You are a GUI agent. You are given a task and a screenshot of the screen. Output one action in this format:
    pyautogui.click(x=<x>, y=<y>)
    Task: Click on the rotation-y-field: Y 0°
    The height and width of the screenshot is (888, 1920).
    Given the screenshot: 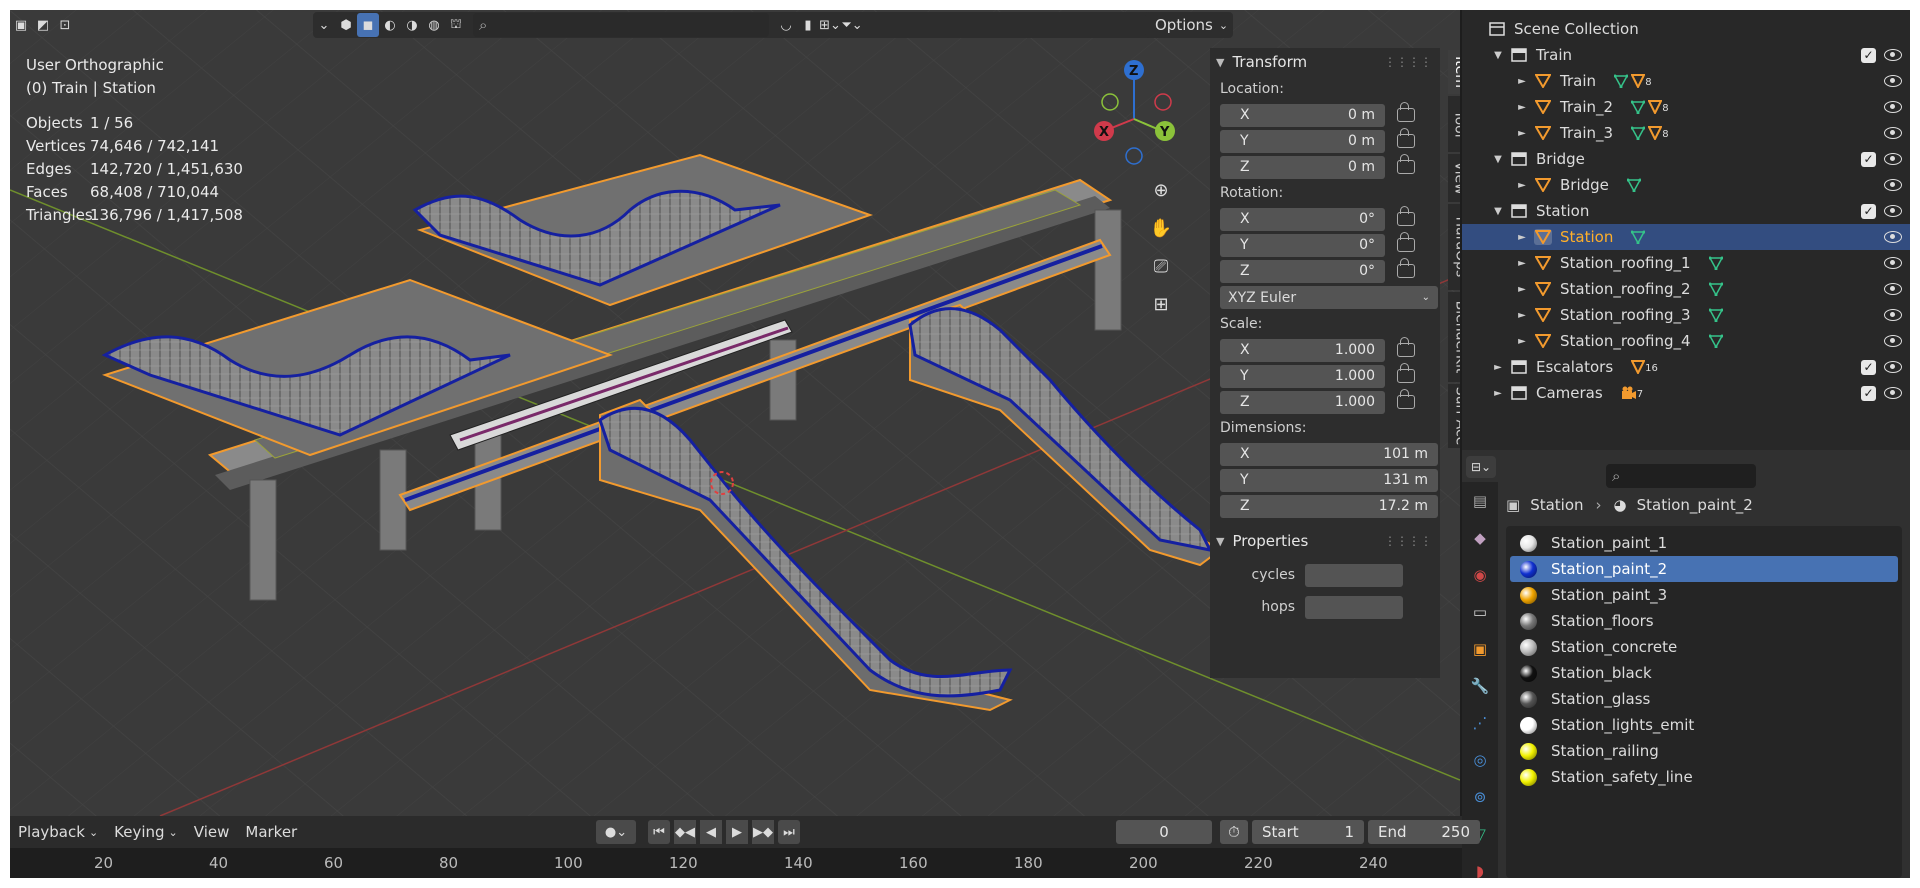 What is the action you would take?
    pyautogui.click(x=1302, y=245)
    